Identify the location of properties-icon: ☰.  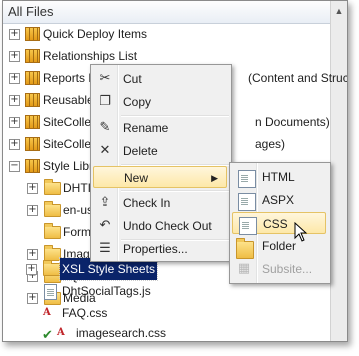
(105, 248).